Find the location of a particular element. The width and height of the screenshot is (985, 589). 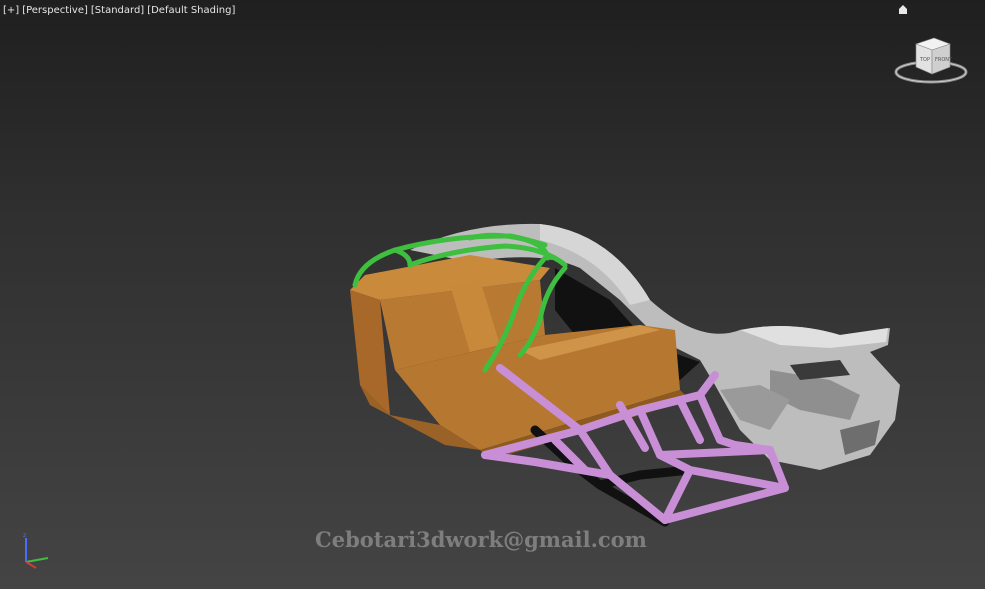

axis-tripod-icon: z is located at coordinates (36, 550).